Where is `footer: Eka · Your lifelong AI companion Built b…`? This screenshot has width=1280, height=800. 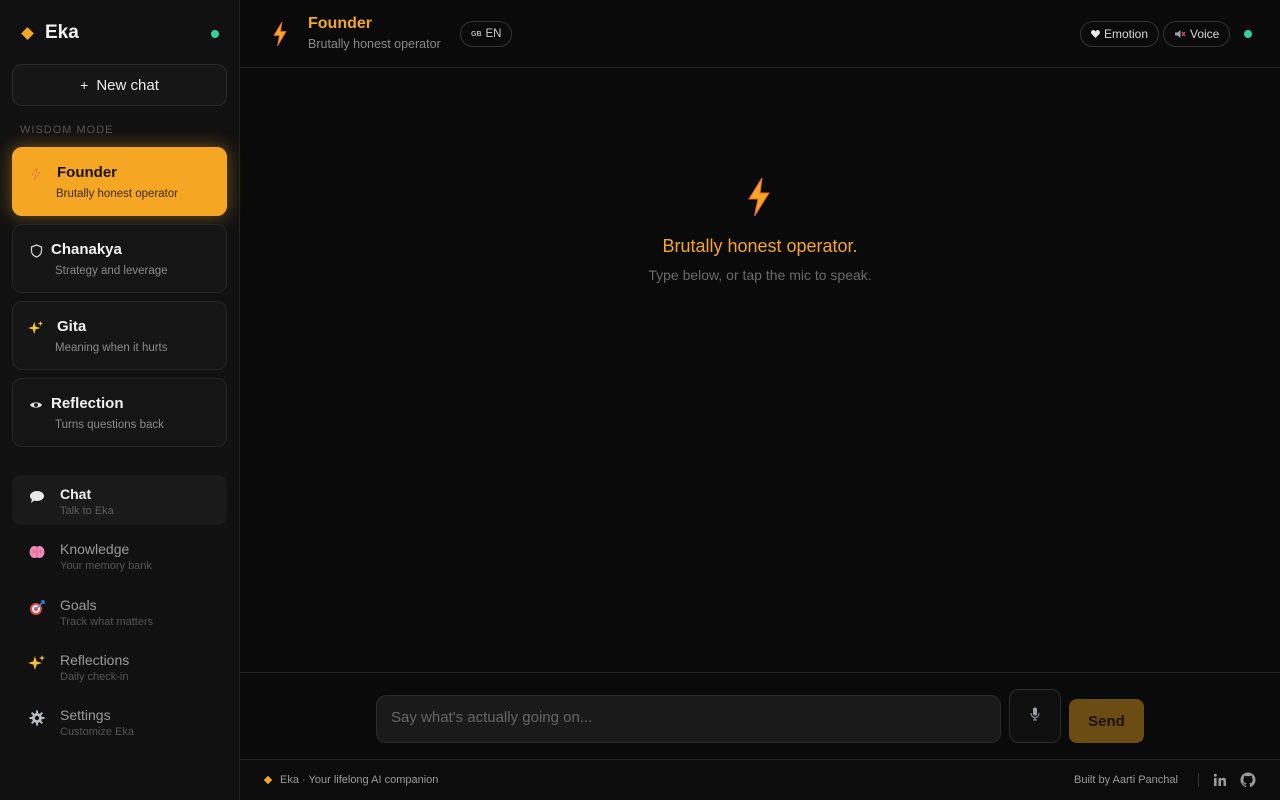 footer: Eka · Your lifelong AI companion Built b… is located at coordinates (760, 779).